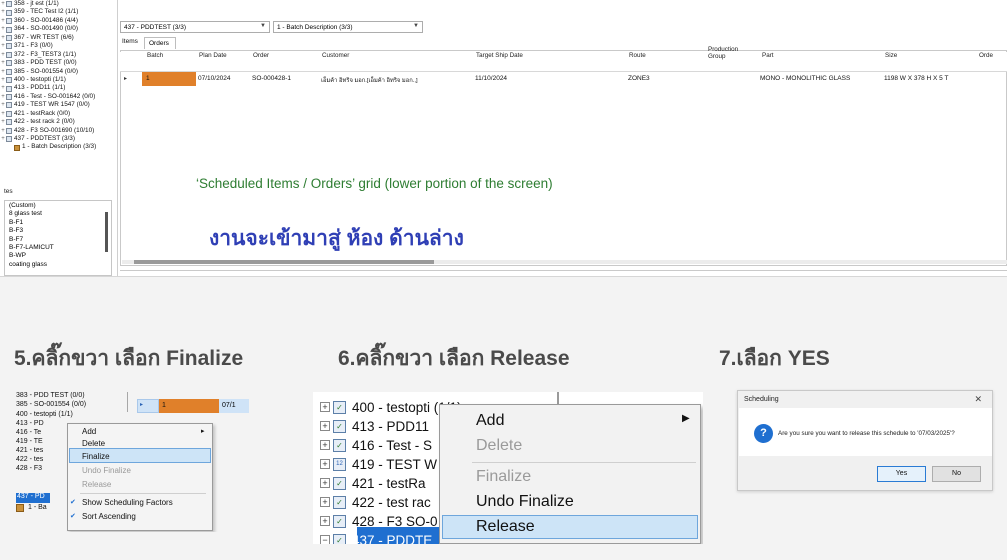 The width and height of the screenshot is (1007, 560). I want to click on plan-date-cell: 07/1, so click(234, 406).